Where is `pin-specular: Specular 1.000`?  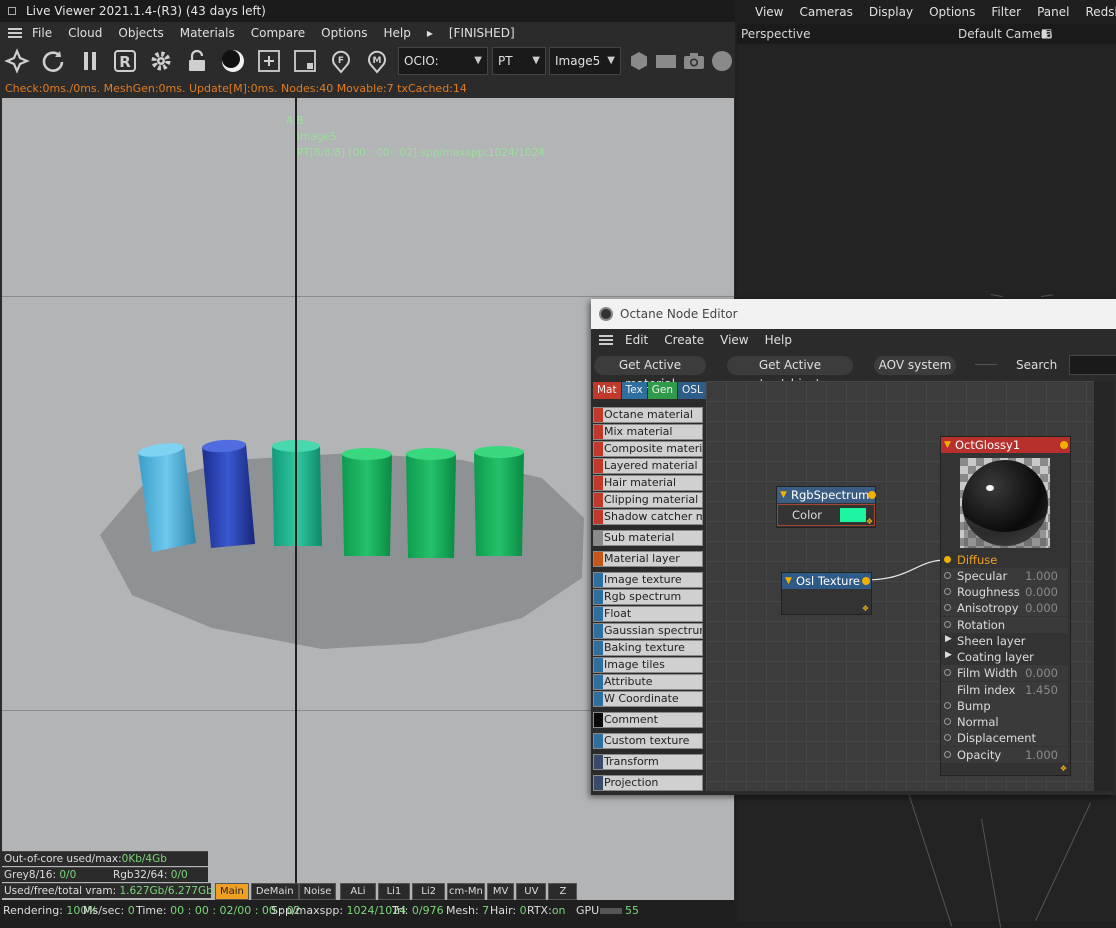 pin-specular: Specular 1.000 is located at coordinates (1004, 576).